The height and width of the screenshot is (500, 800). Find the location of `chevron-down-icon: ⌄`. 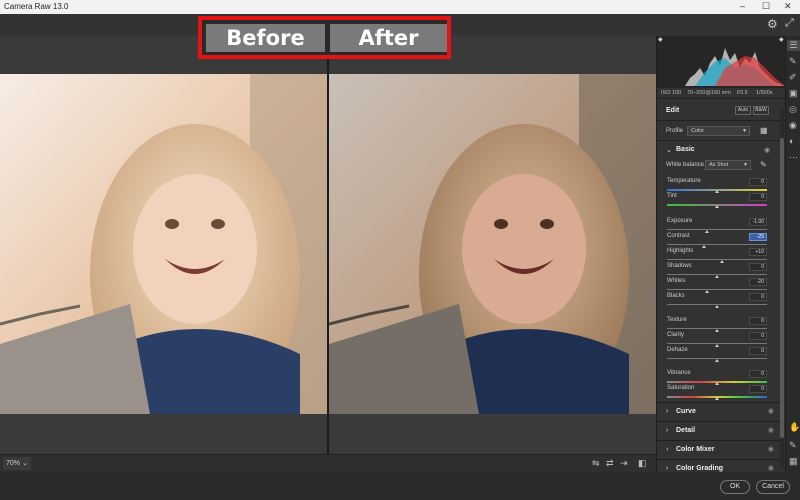

chevron-down-icon: ⌄ is located at coordinates (669, 150).